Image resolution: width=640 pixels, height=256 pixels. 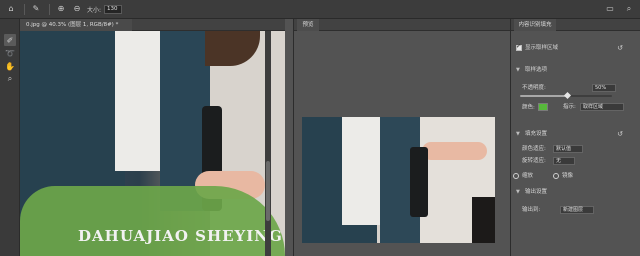 What do you see at coordinates (483, 220) in the screenshot?
I see `preview-background` at bounding box center [483, 220].